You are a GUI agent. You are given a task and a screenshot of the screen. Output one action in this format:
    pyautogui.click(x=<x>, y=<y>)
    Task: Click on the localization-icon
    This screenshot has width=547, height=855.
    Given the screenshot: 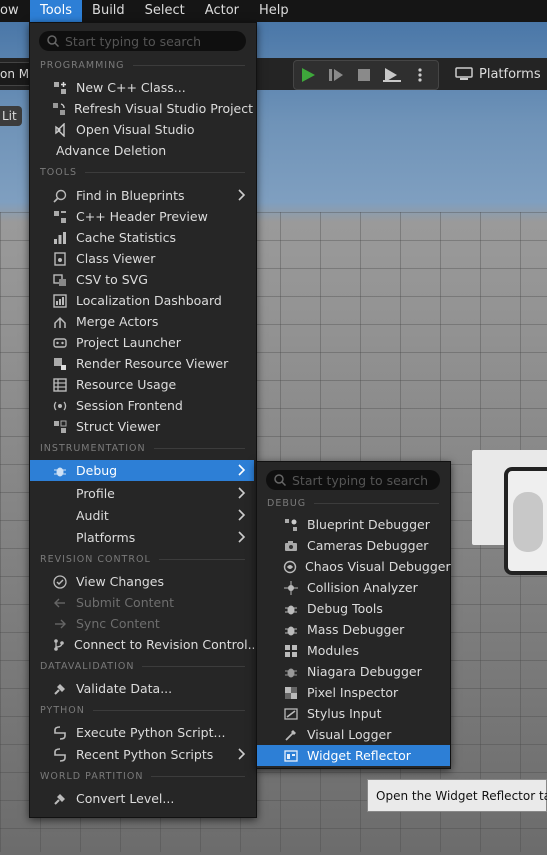 What is the action you would take?
    pyautogui.click(x=60, y=301)
    